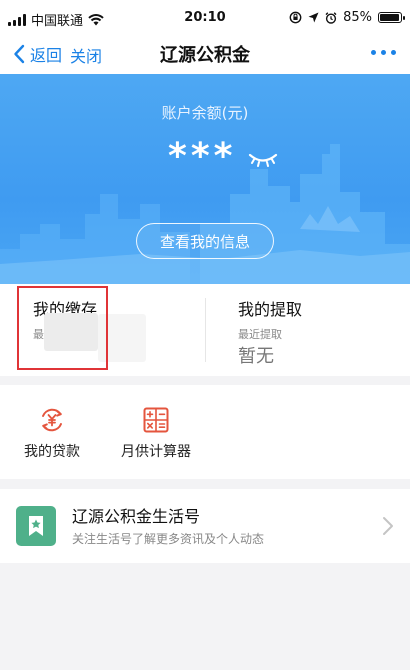 This screenshot has height=670, width=410. What do you see at coordinates (205, 18) in the screenshot?
I see `status-bar: 中国联通 20:10 85%` at bounding box center [205, 18].